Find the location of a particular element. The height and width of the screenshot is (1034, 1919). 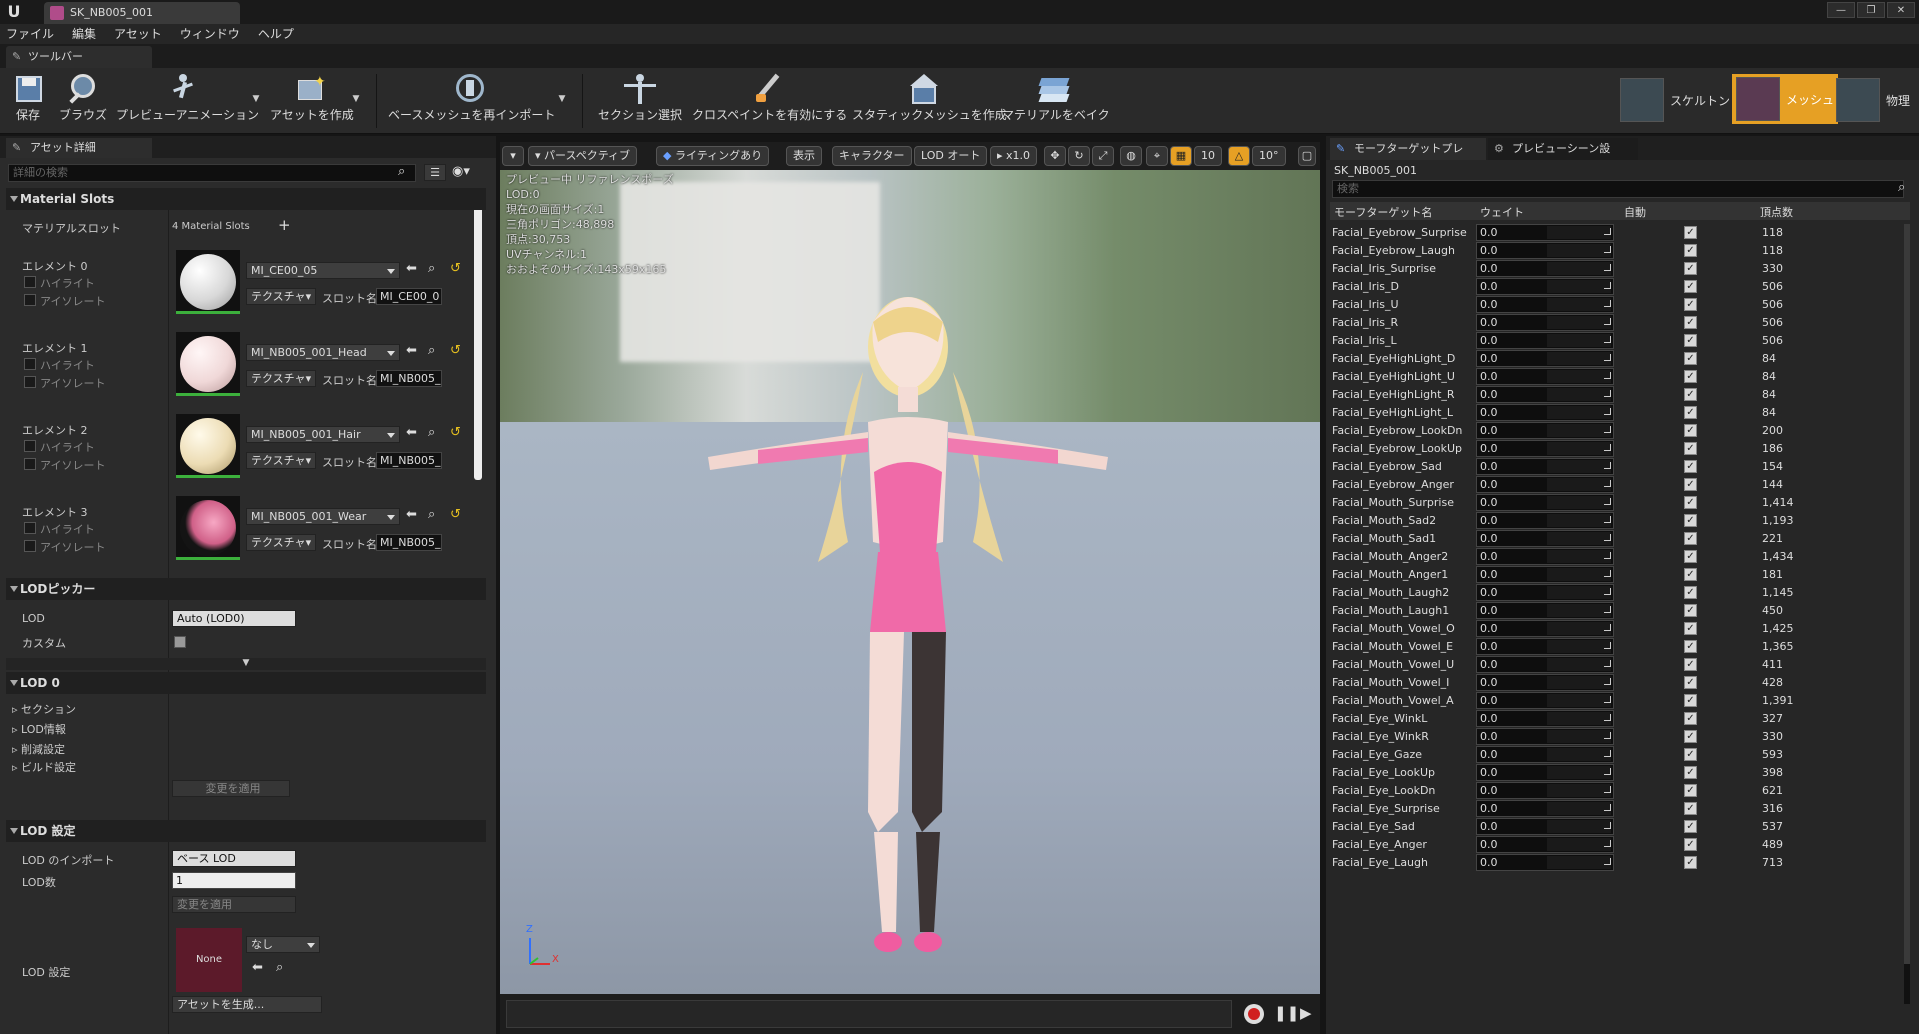

character-button: キャラクター is located at coordinates (872, 156).